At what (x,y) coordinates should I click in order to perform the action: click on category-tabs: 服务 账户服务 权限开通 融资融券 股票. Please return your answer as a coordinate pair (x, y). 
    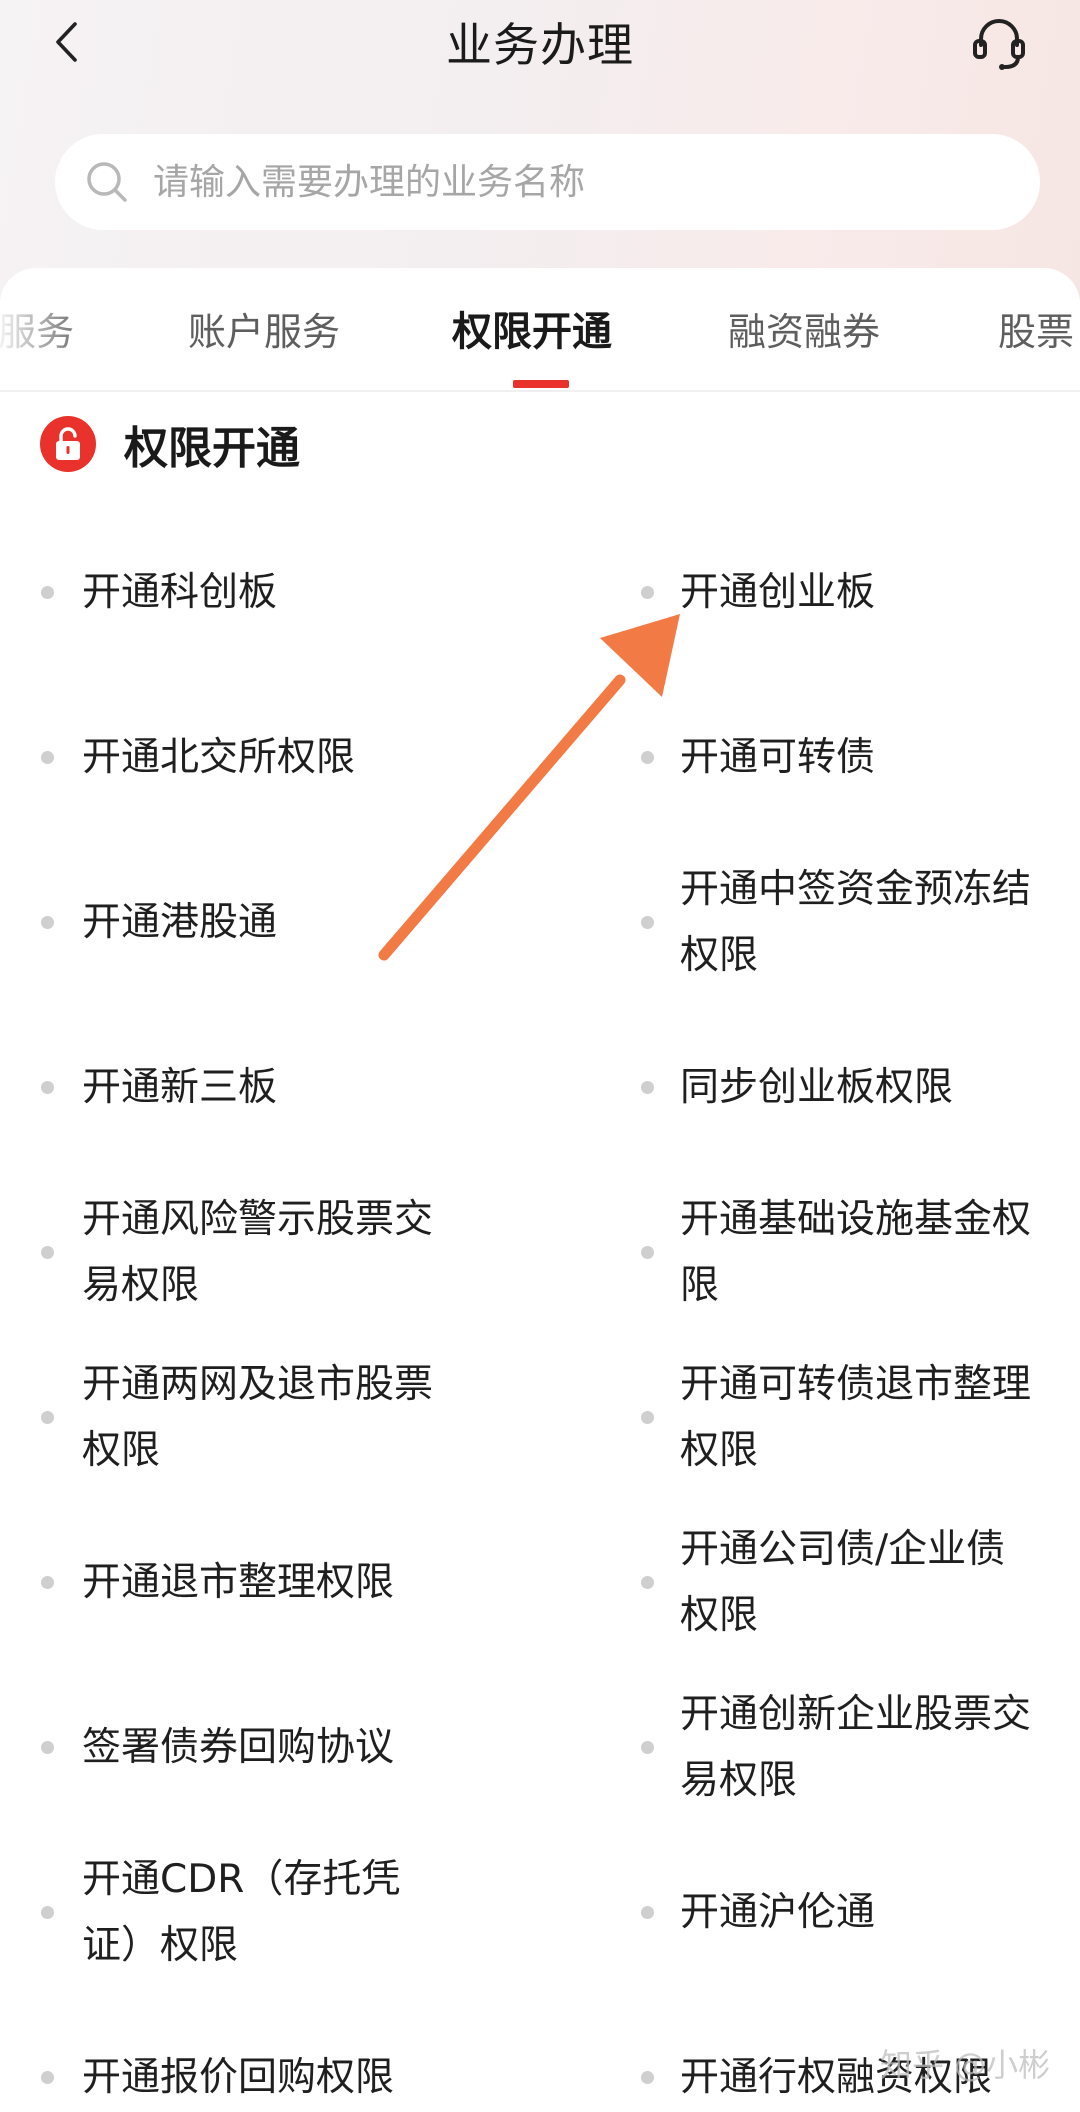
    Looking at the image, I should click on (540, 330).